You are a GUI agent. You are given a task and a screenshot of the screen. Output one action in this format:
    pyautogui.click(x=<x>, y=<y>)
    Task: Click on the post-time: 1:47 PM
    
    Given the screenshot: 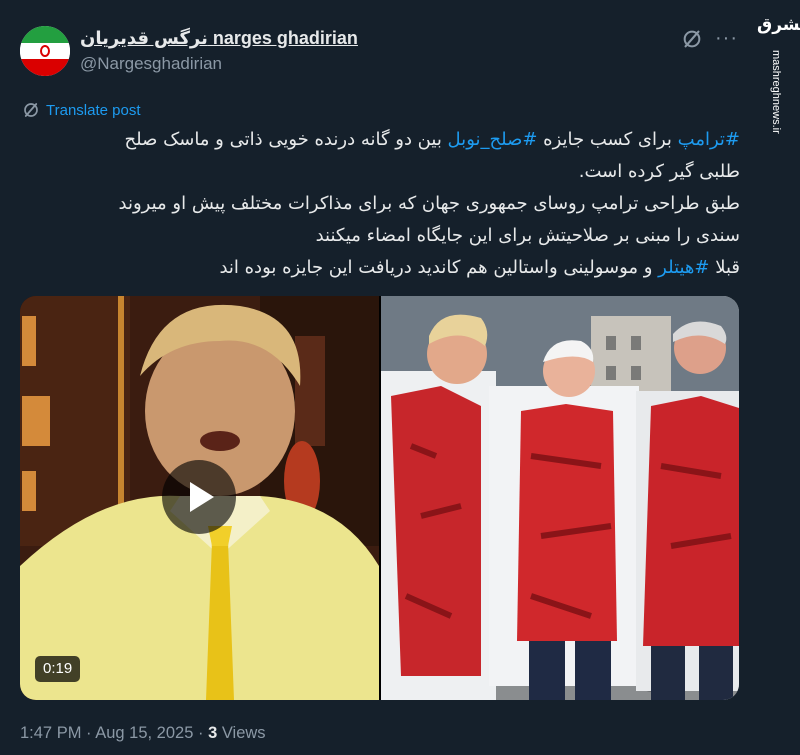 What is the action you would take?
    pyautogui.click(x=50, y=733)
    